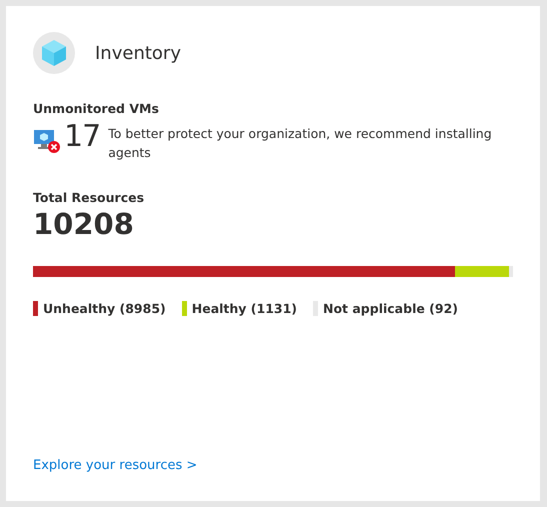 Image resolution: width=547 pixels, height=507 pixels. Describe the element at coordinates (104, 308) in the screenshot. I see `legend-label: Unhealthy (8985)` at that location.